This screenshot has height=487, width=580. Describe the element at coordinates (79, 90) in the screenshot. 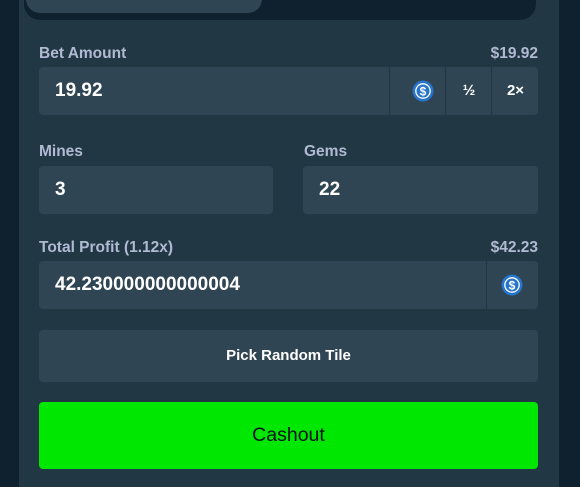

I see `bet-amount-value: 19.92` at that location.